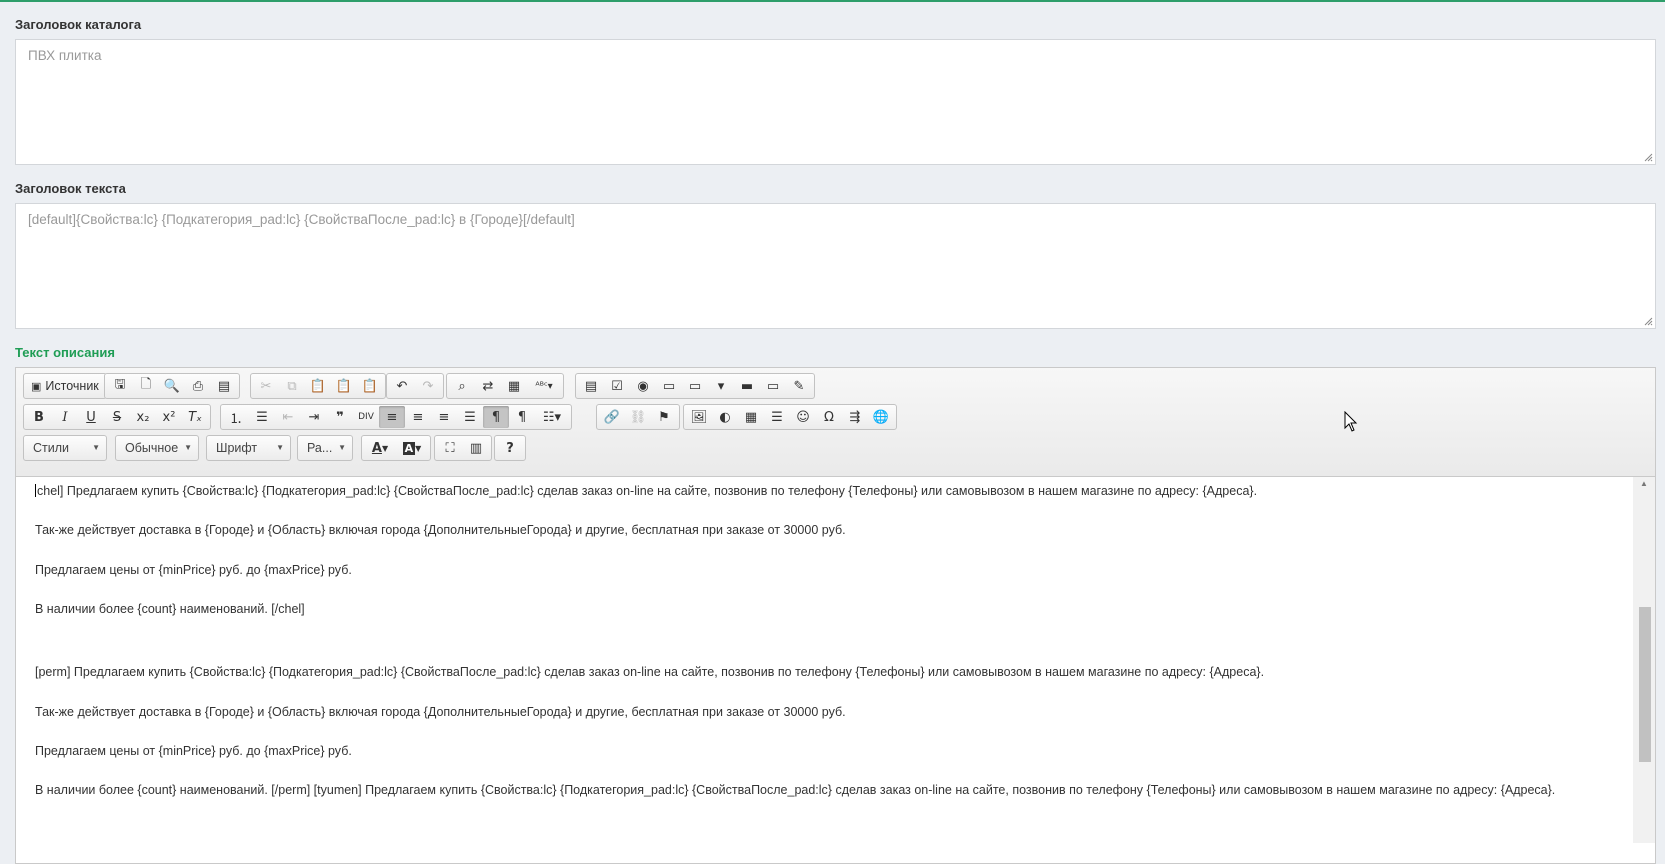  Describe the element at coordinates (747, 386) in the screenshot. I see `button-icon: ▬` at that location.